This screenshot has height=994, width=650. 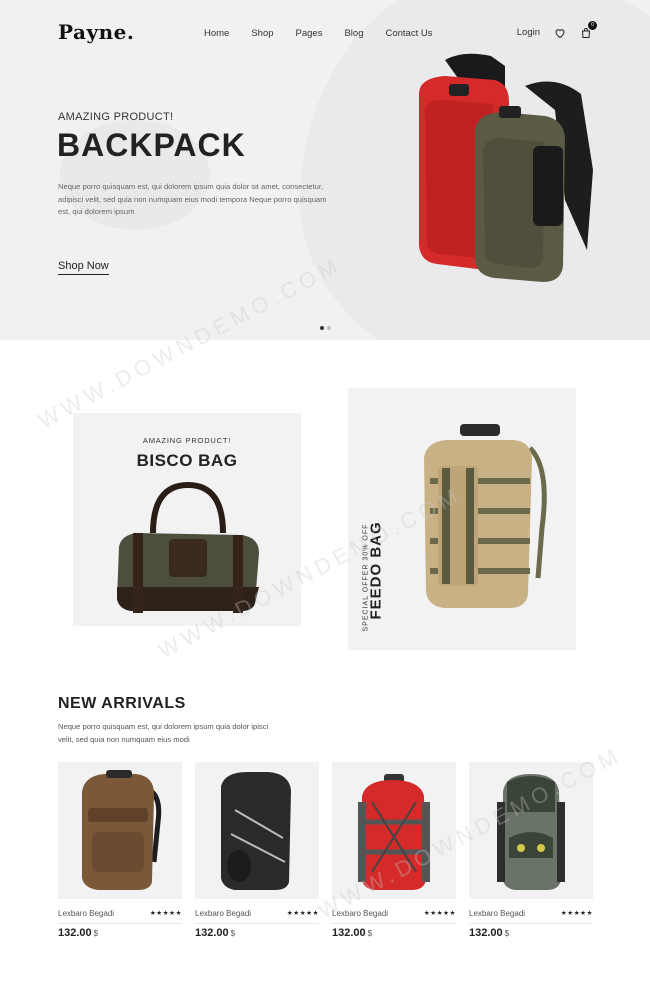 I want to click on cart-icon: 0, so click(x=588, y=29).